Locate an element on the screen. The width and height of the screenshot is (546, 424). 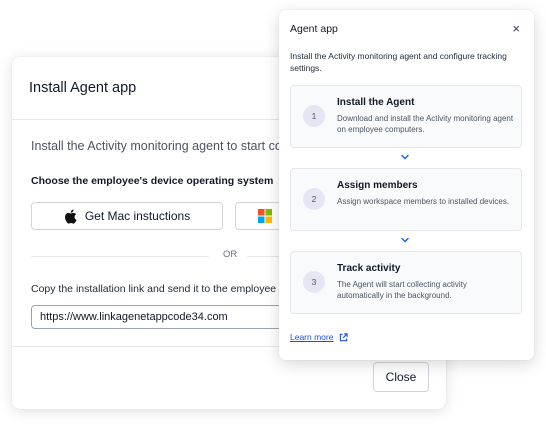
mac-button-label: Get Mac instuctions is located at coordinates (137, 216).